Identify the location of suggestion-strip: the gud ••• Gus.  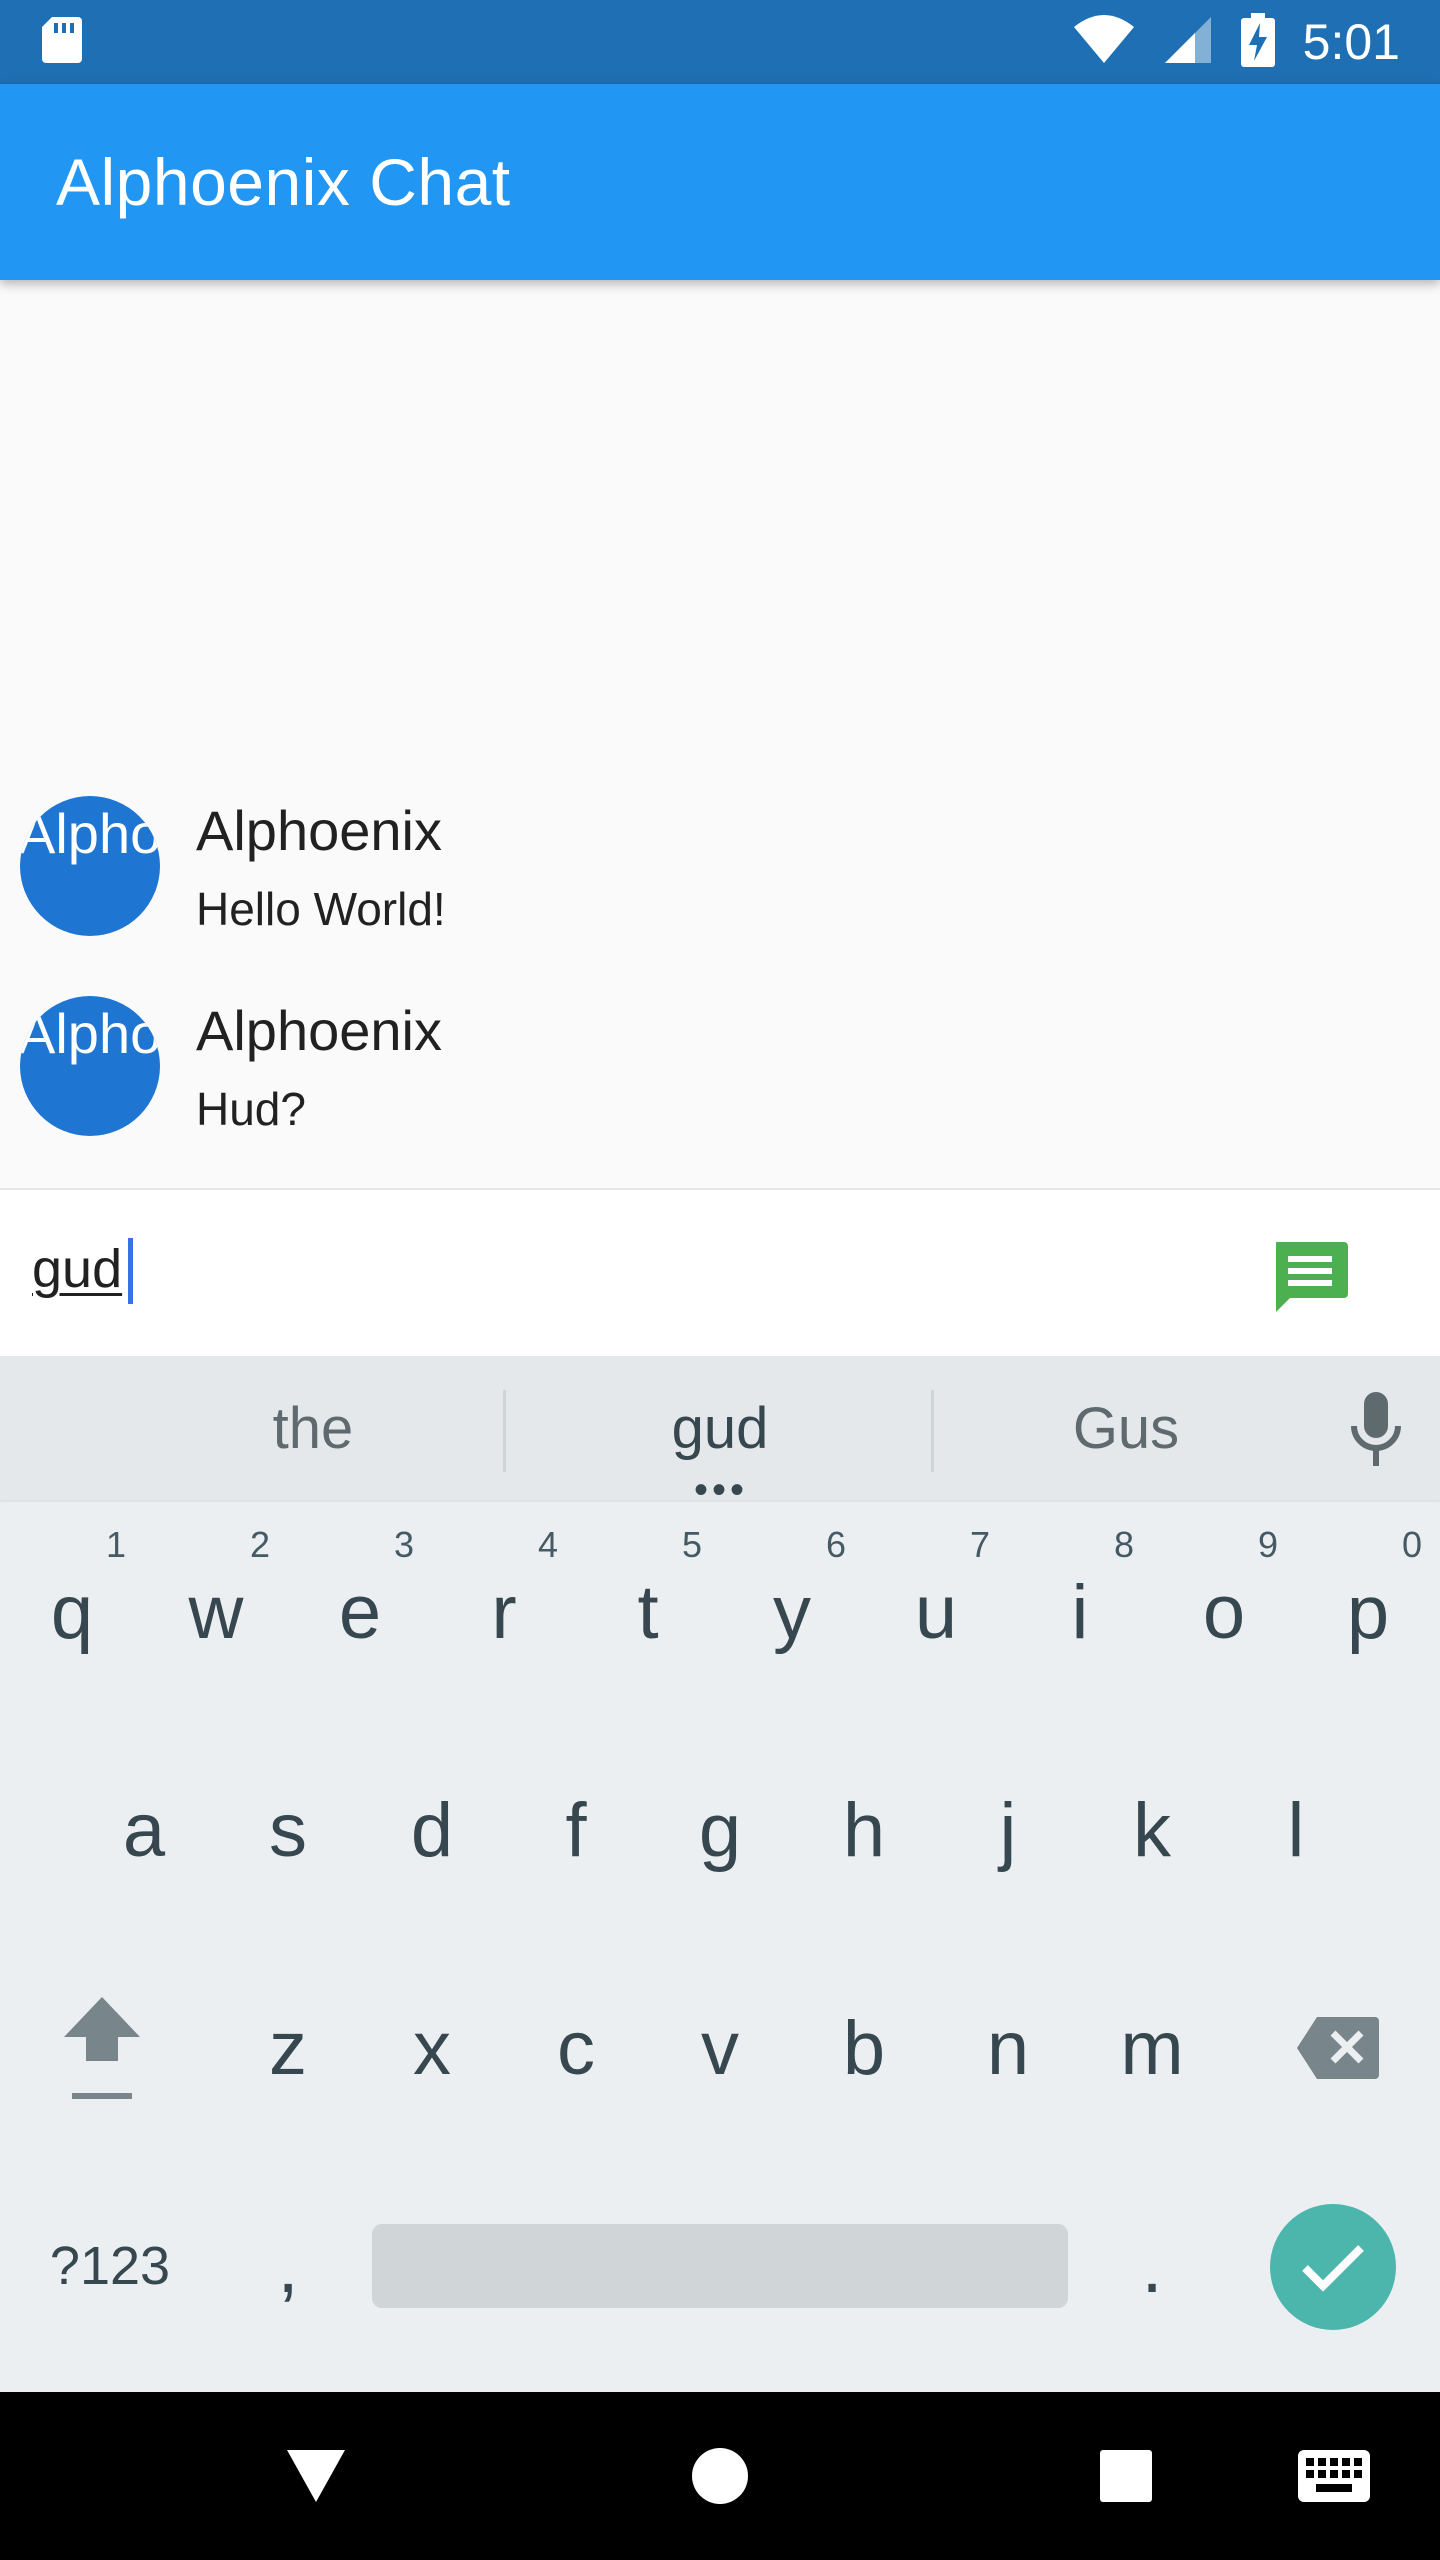
(720, 1434).